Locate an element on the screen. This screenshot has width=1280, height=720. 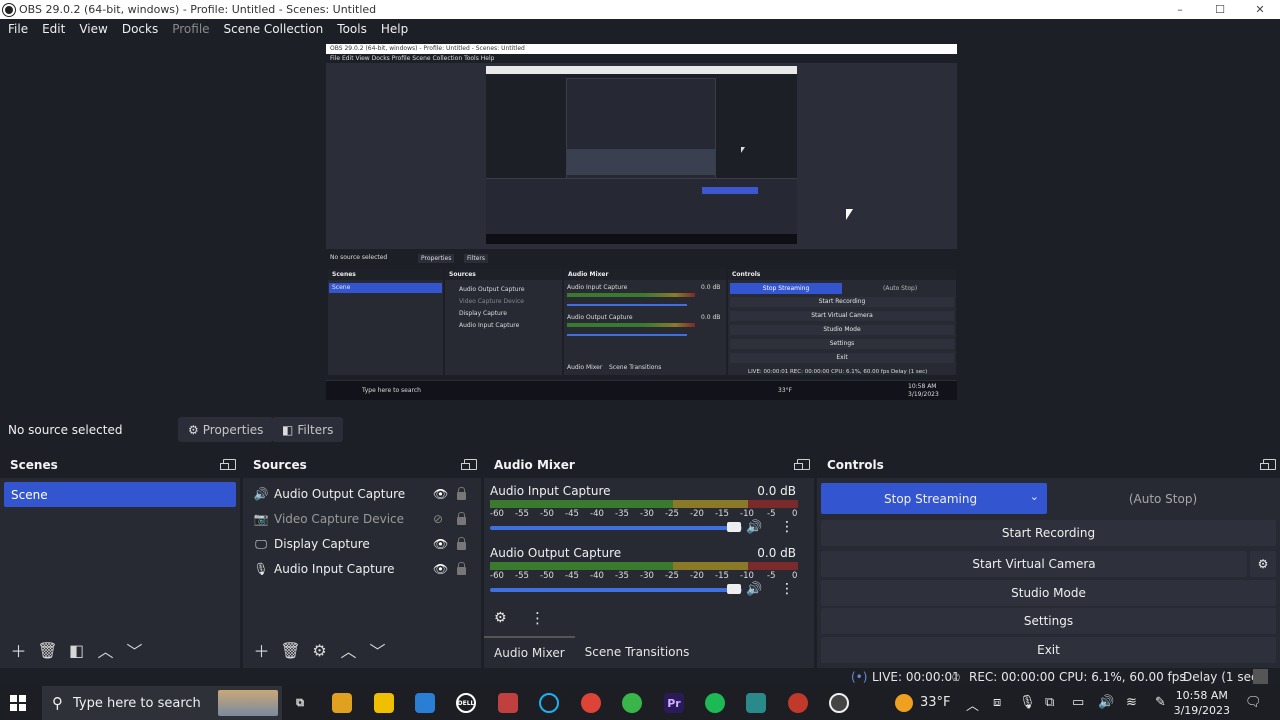
pen-icon: ✎ is located at coordinates (1160, 702).